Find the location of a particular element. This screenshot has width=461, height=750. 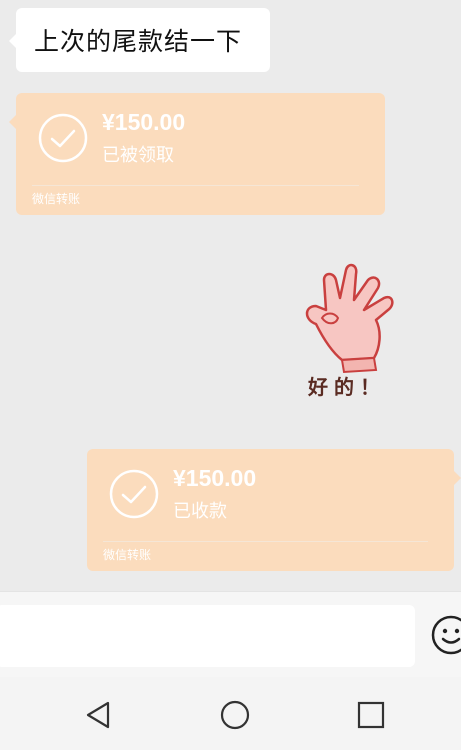

triangle-back-icon is located at coordinates (98, 715).